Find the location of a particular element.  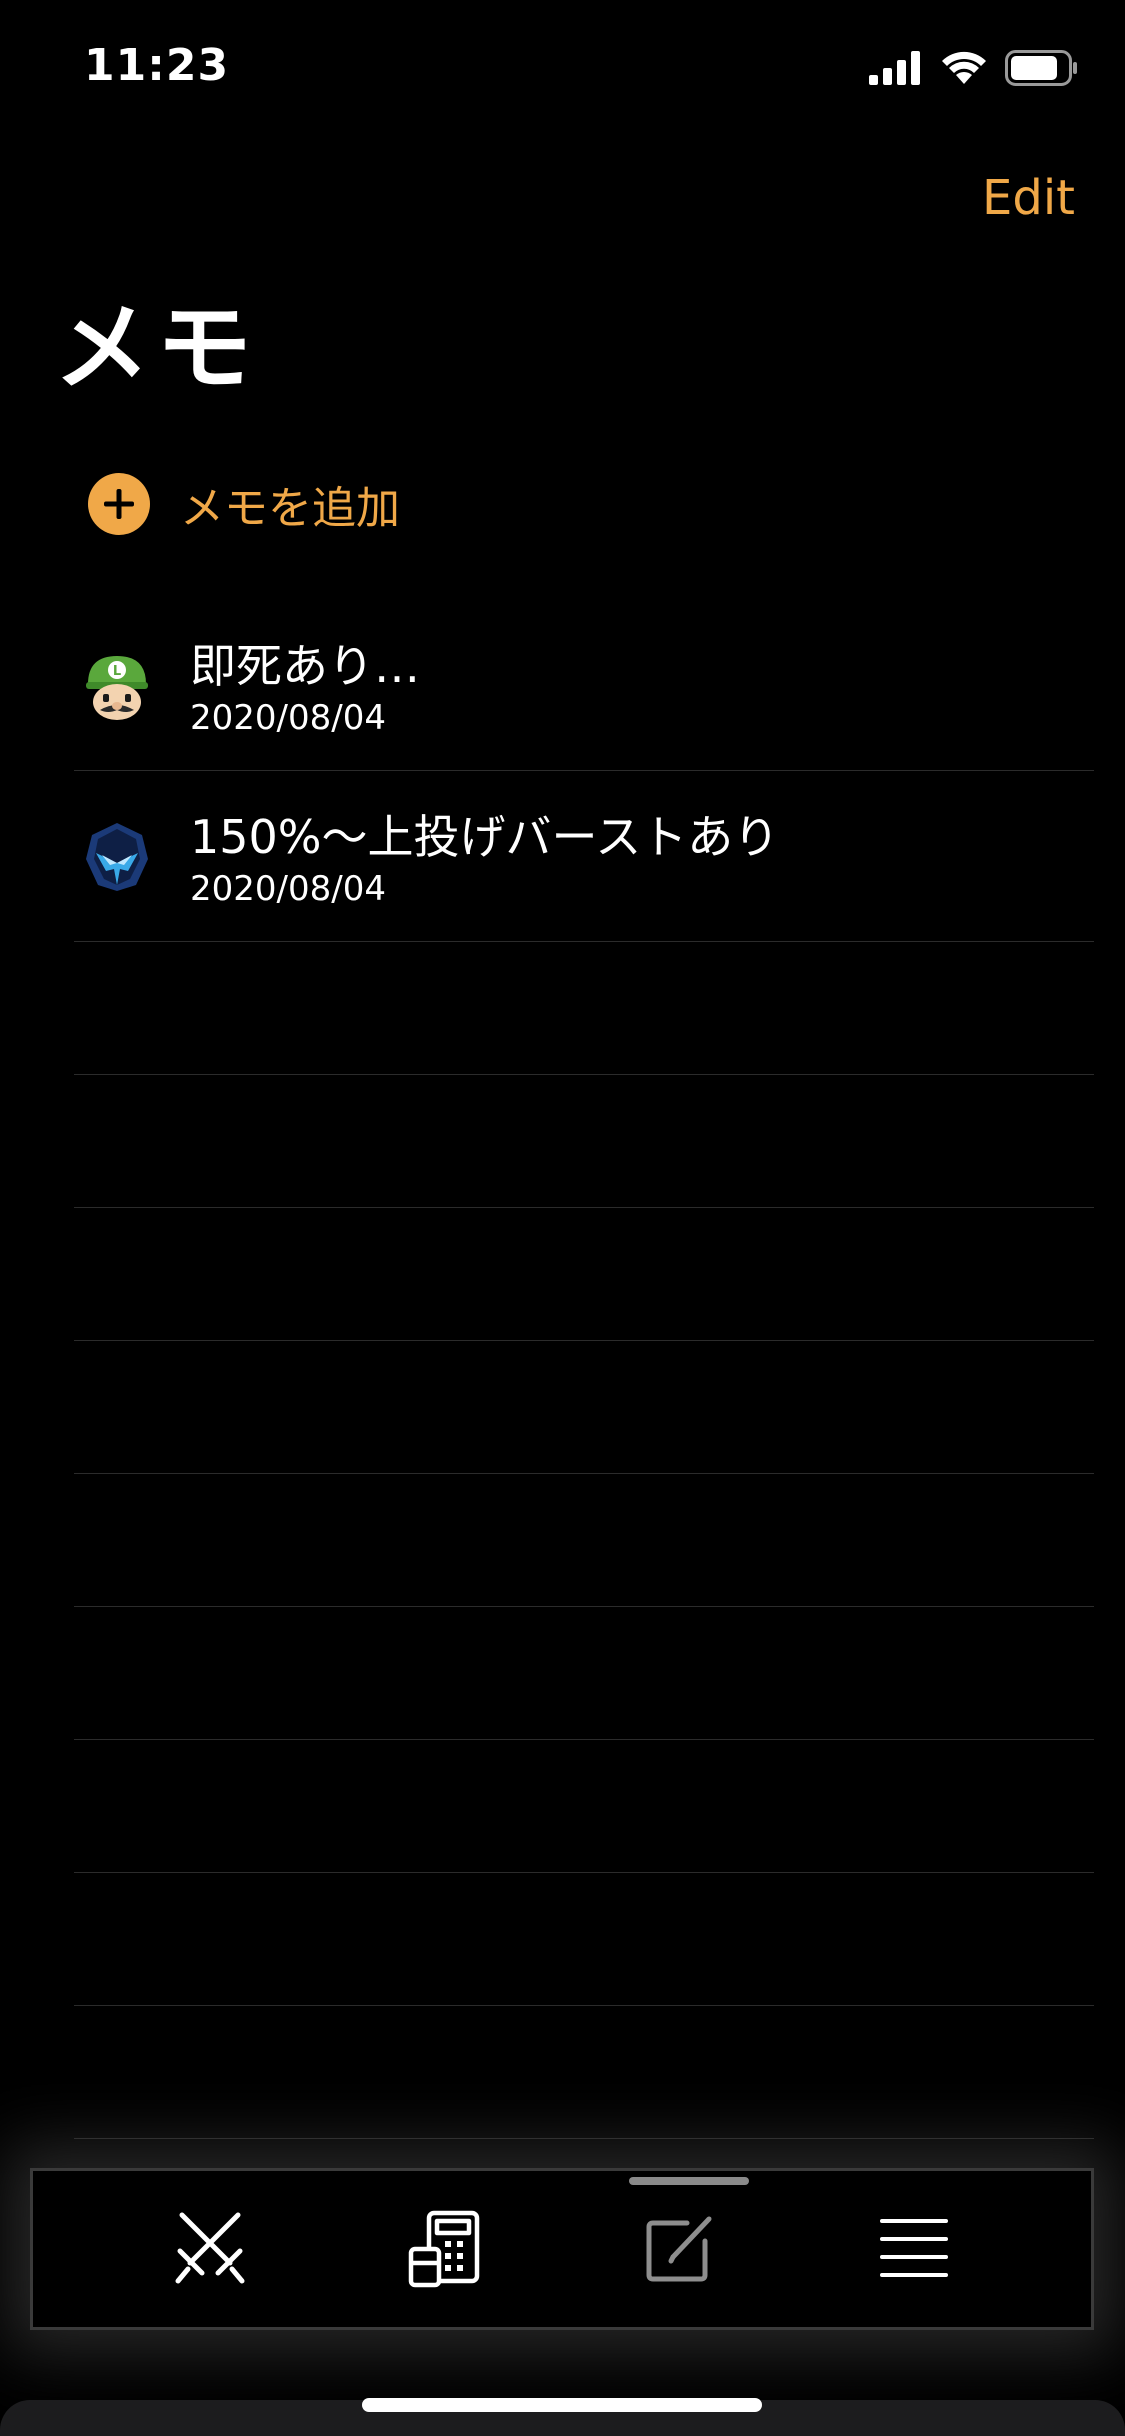

tab-calculator is located at coordinates (445, 2249).